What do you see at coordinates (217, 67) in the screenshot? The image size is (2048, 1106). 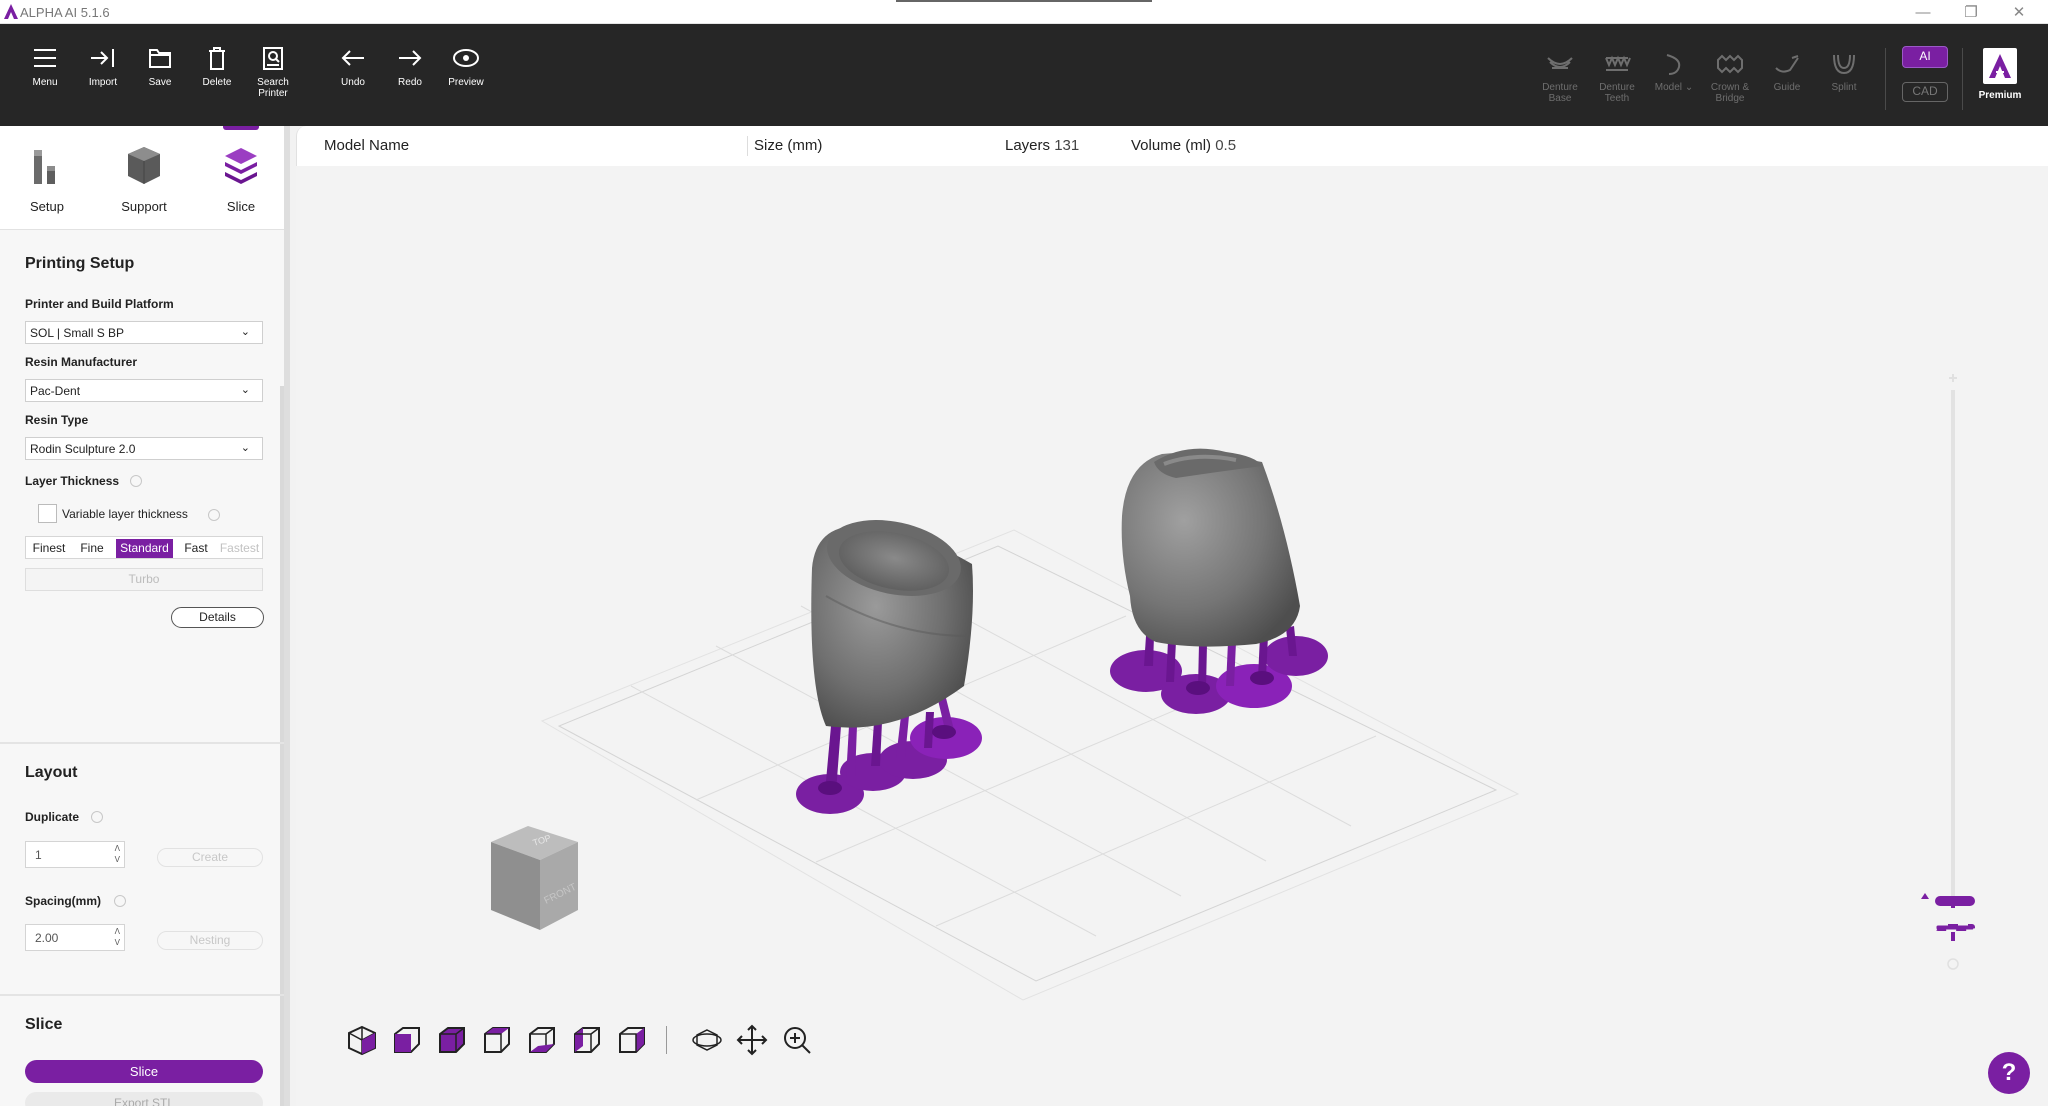 I see `delete-button: Delete` at bounding box center [217, 67].